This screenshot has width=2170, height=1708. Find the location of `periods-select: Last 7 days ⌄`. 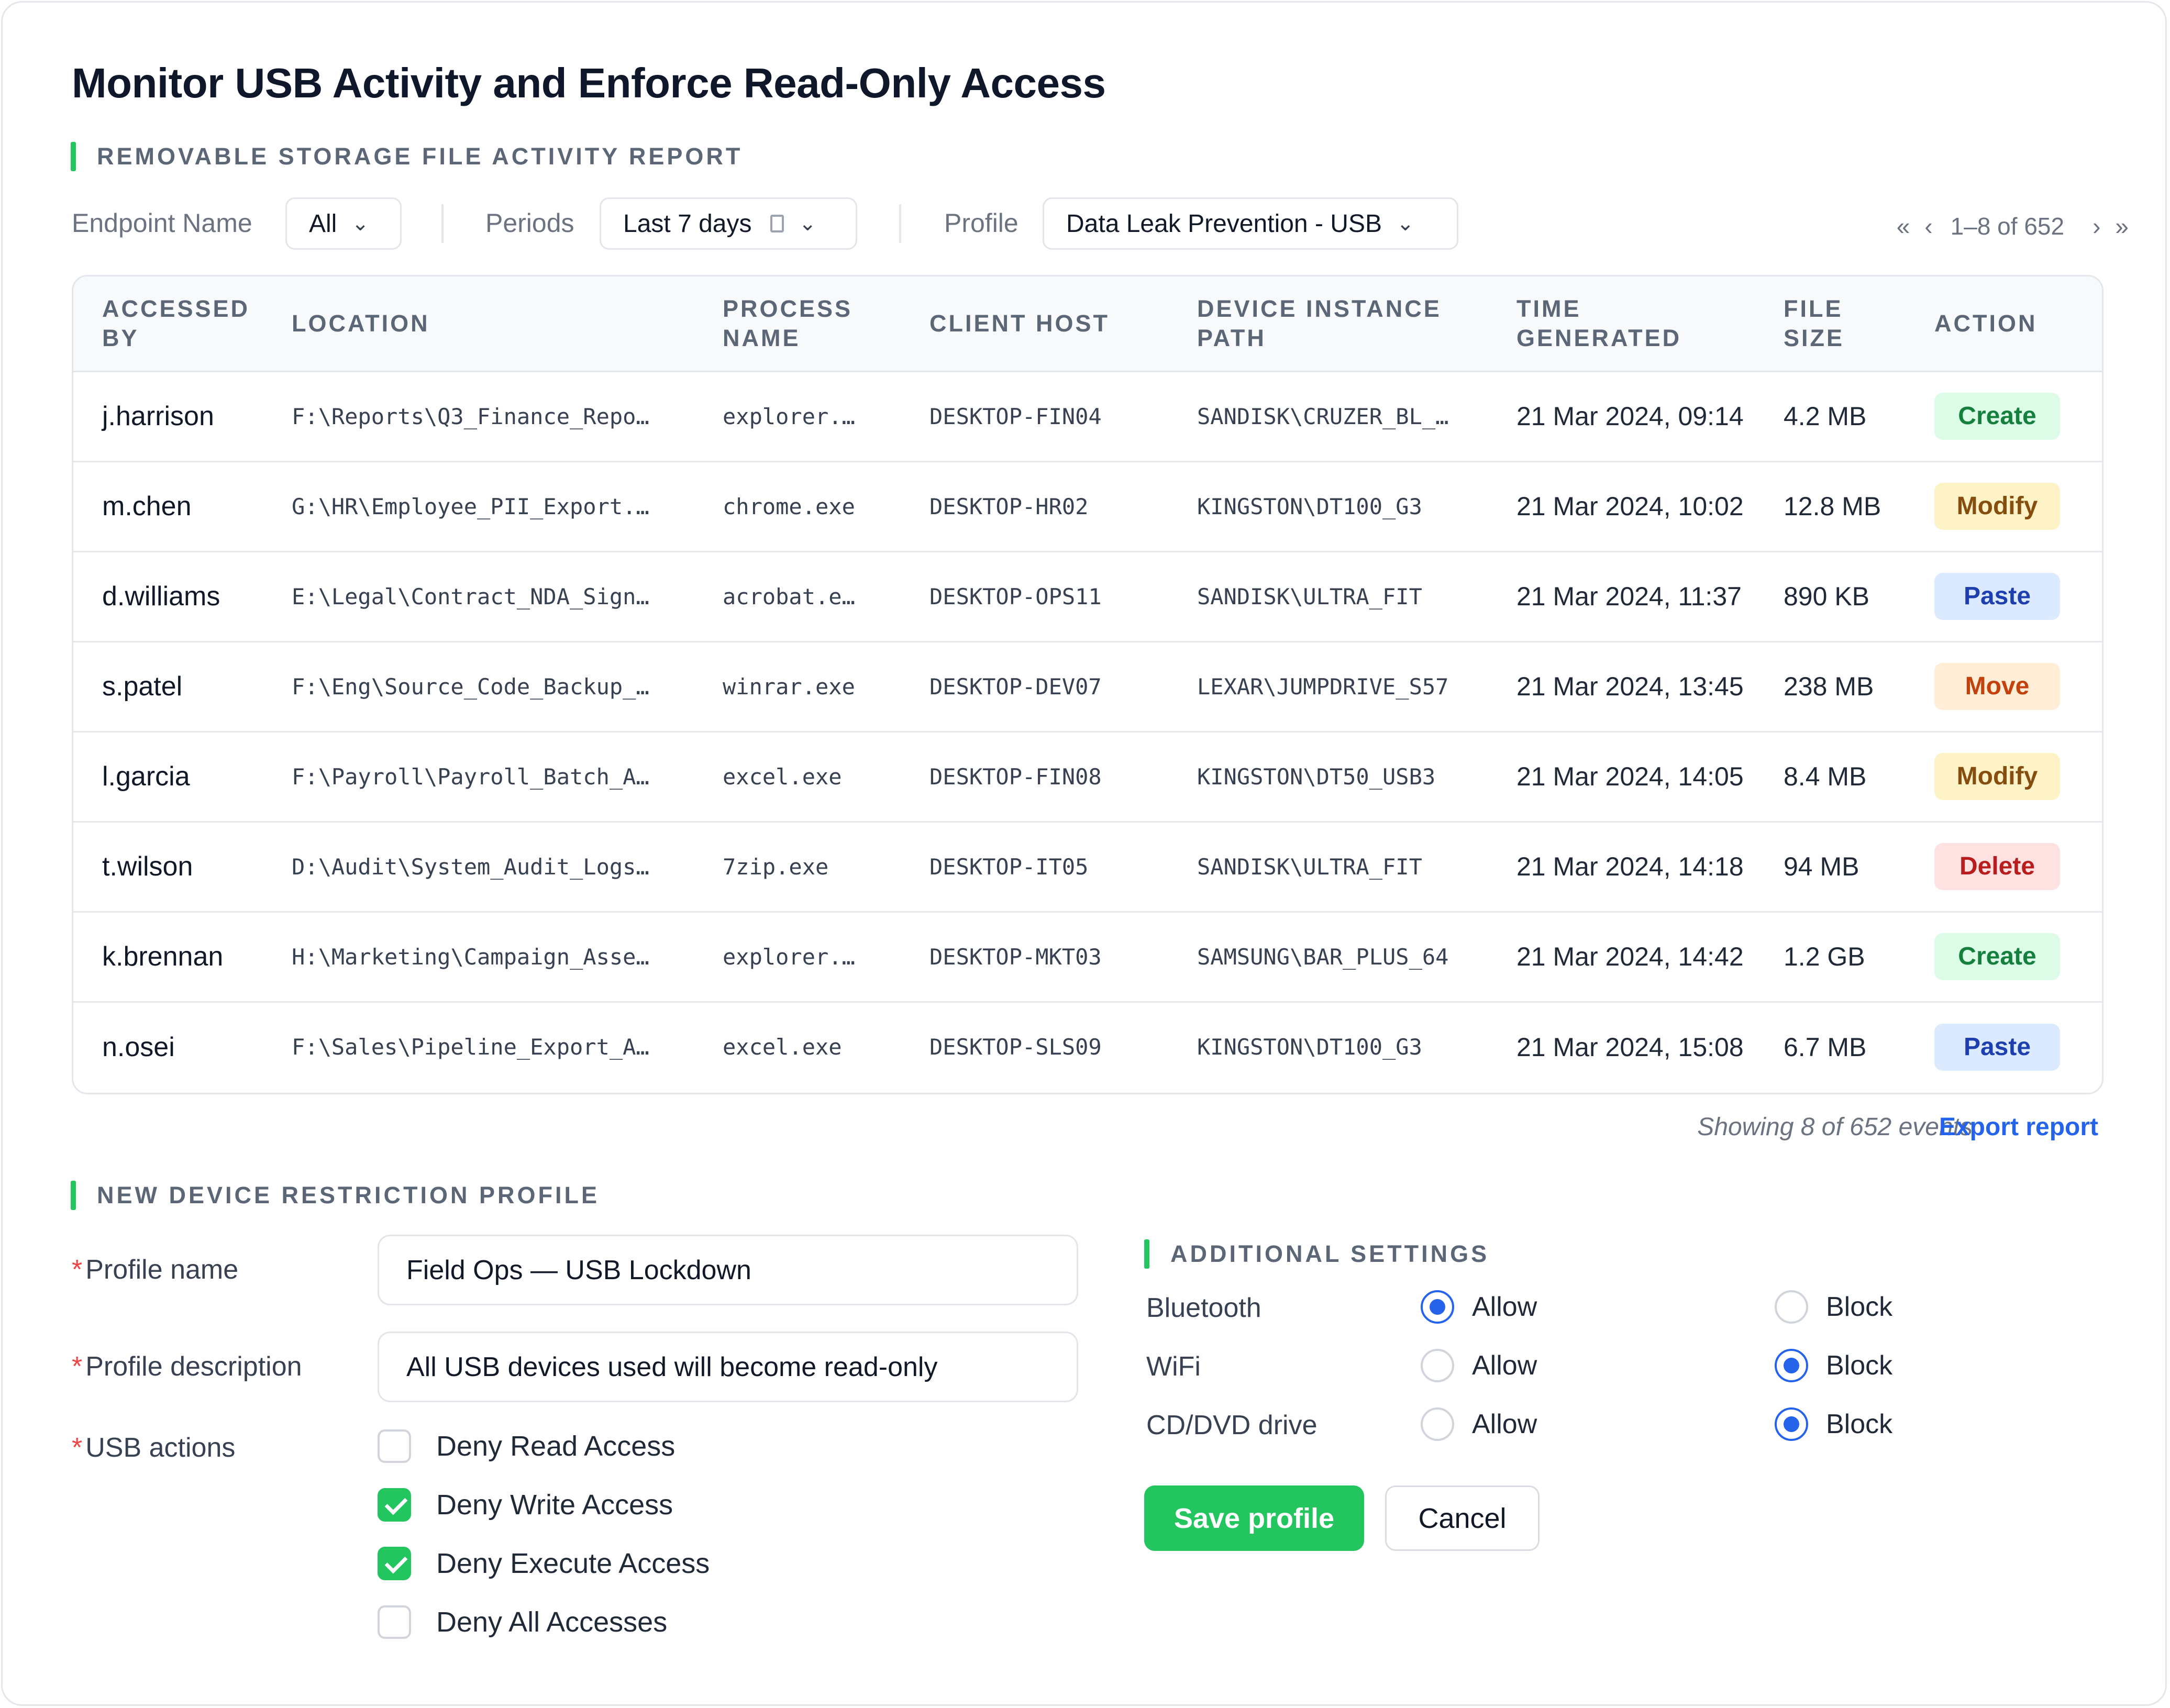

periods-select: Last 7 days ⌄ is located at coordinates (729, 224).